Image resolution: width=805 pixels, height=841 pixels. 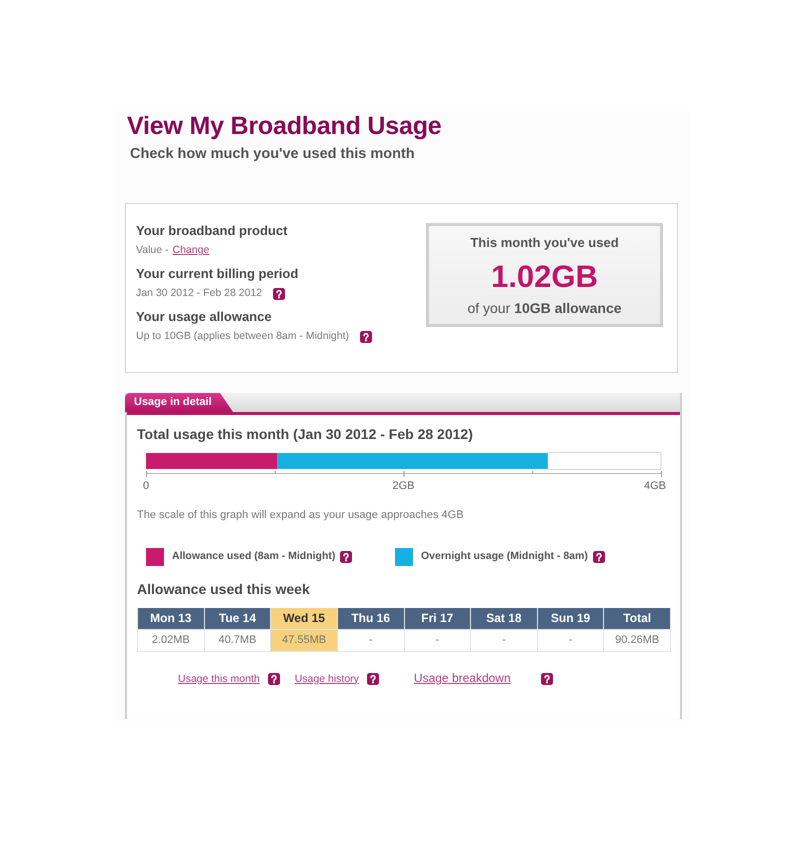 I want to click on field-label: Your broadband product, so click(x=212, y=231).